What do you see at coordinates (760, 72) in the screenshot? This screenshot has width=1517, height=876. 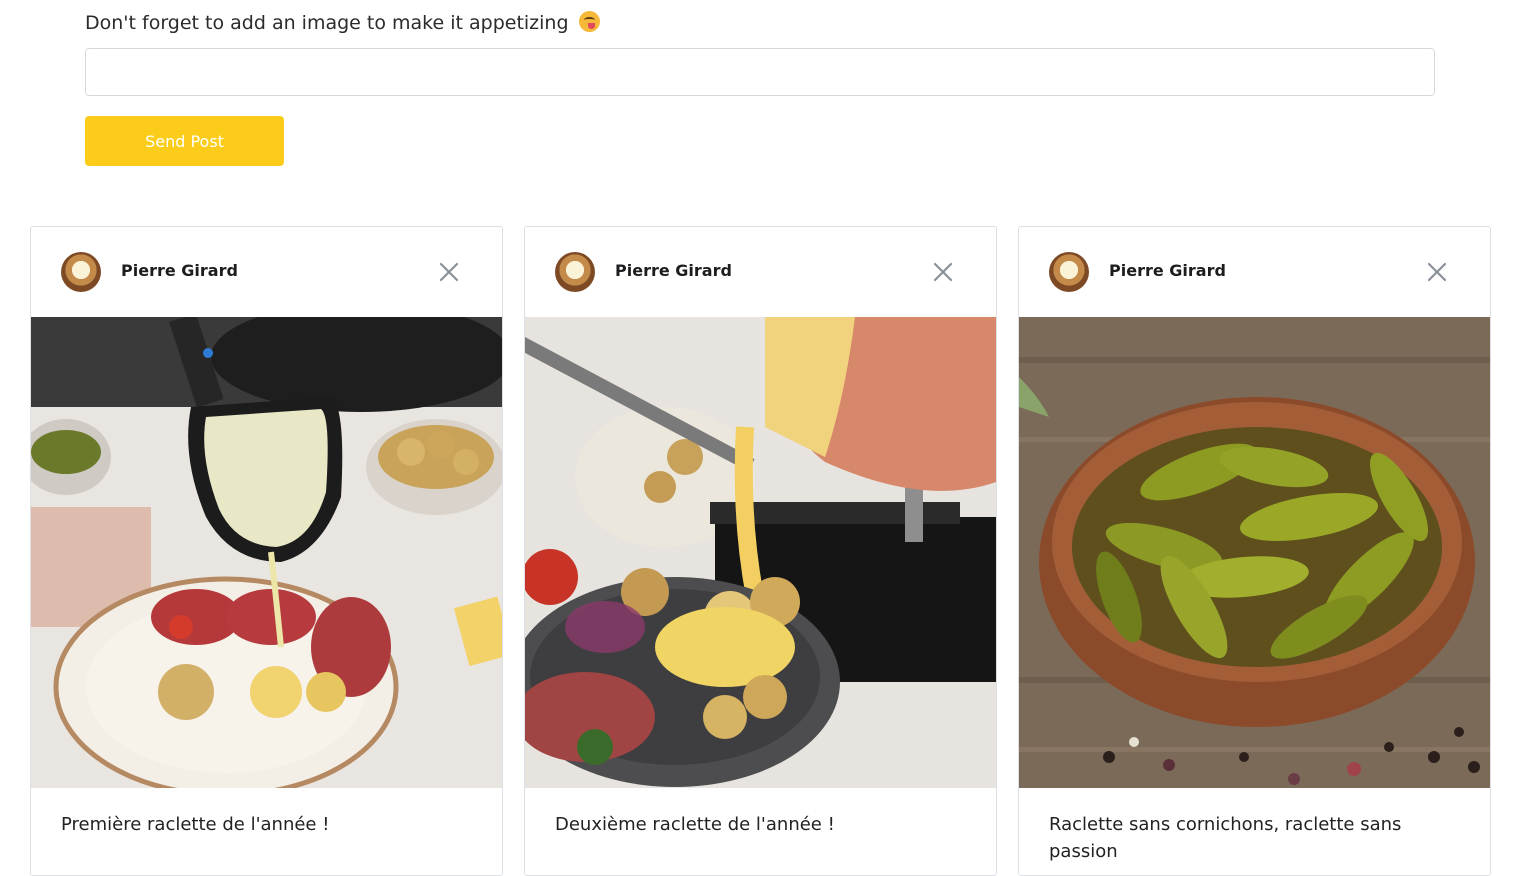 I see `image-url-input` at bounding box center [760, 72].